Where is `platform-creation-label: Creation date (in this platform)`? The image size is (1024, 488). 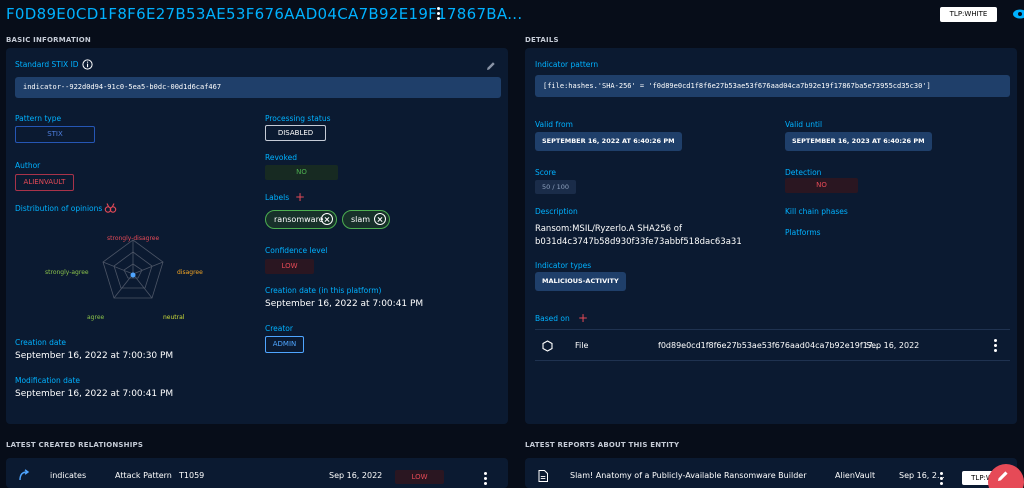
platform-creation-label: Creation date (in this platform) is located at coordinates (323, 290).